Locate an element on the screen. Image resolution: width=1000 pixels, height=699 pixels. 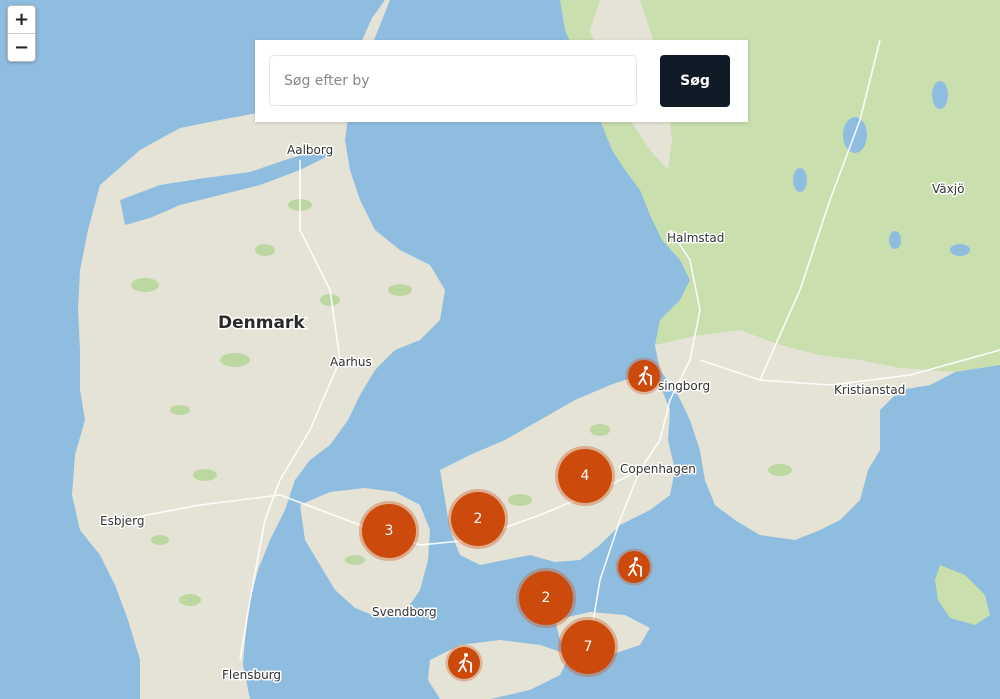
zoom-control: + − is located at coordinates (21, 33).